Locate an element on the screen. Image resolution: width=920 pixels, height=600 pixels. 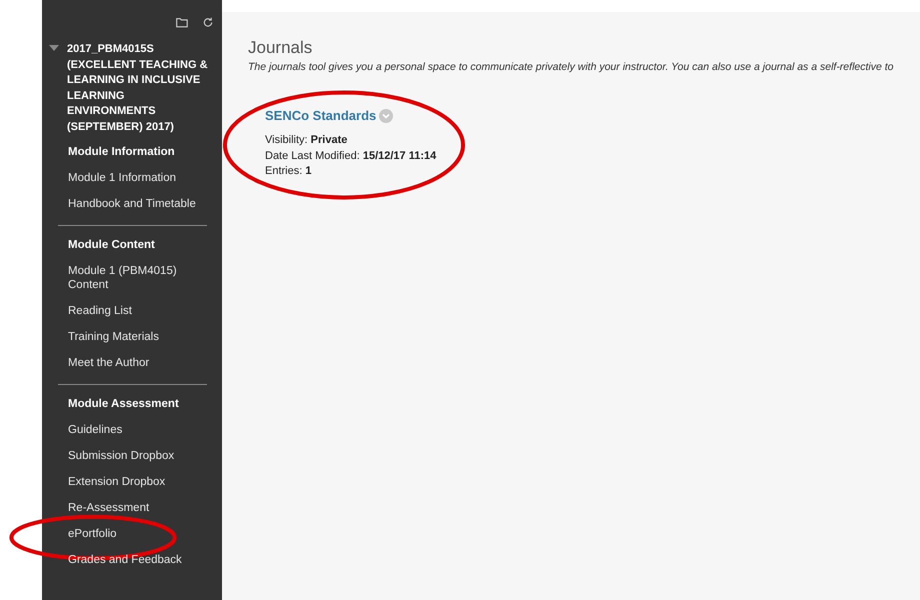
journal-detail: Visibility: Private is located at coordinates (306, 140).